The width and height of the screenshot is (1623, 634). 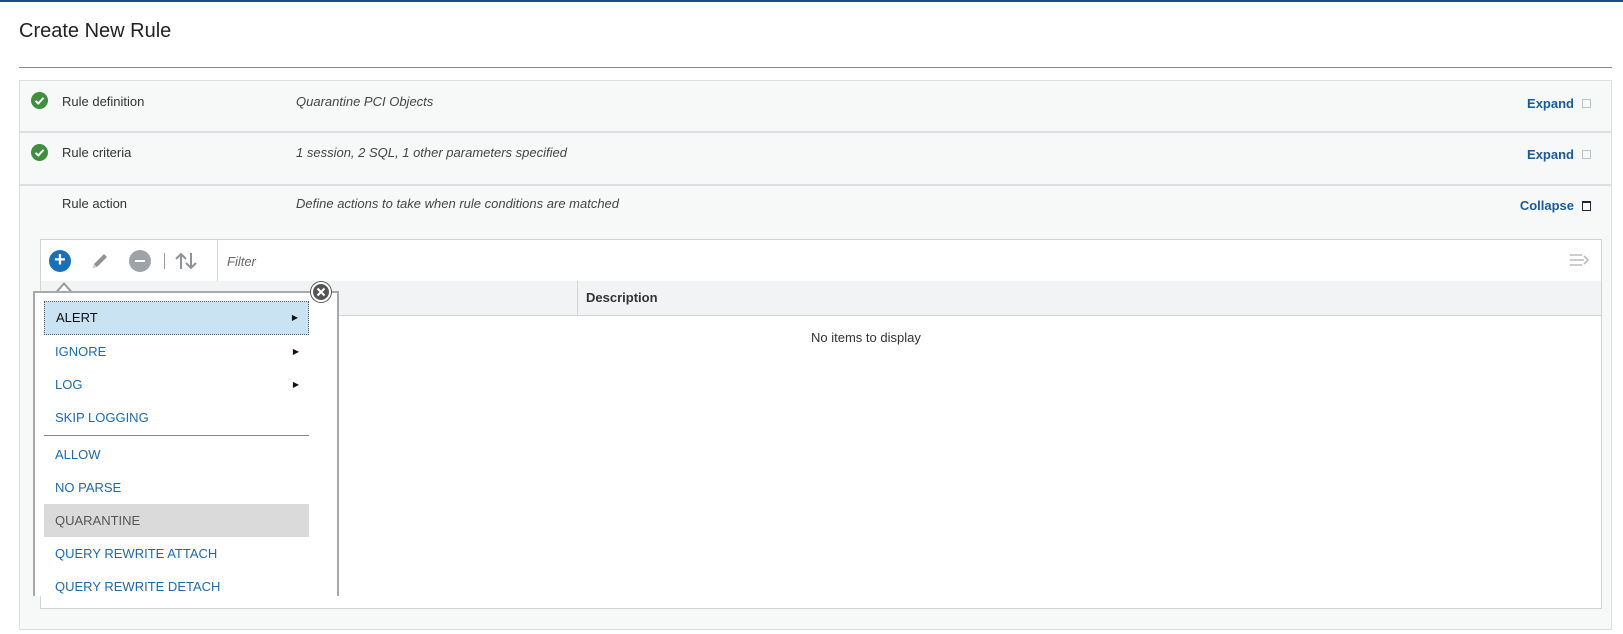 I want to click on title-divider, so click(x=815, y=67).